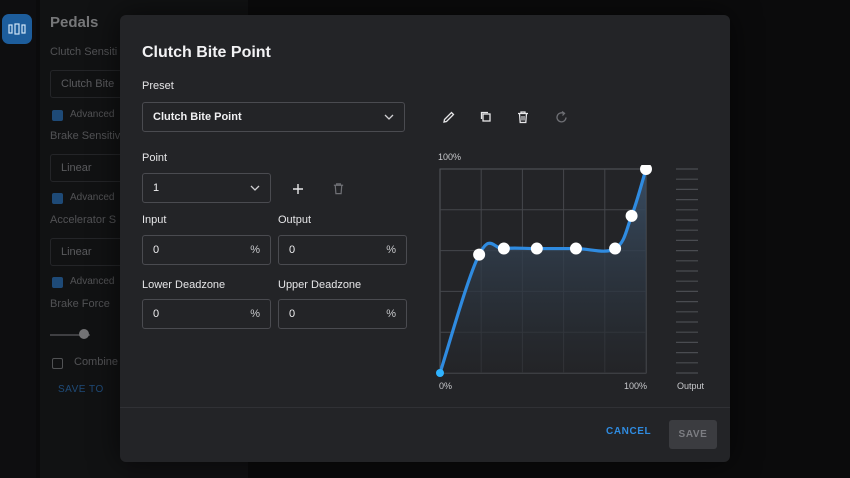 This screenshot has height=478, width=850. What do you see at coordinates (298, 189) in the screenshot?
I see `add-icon` at bounding box center [298, 189].